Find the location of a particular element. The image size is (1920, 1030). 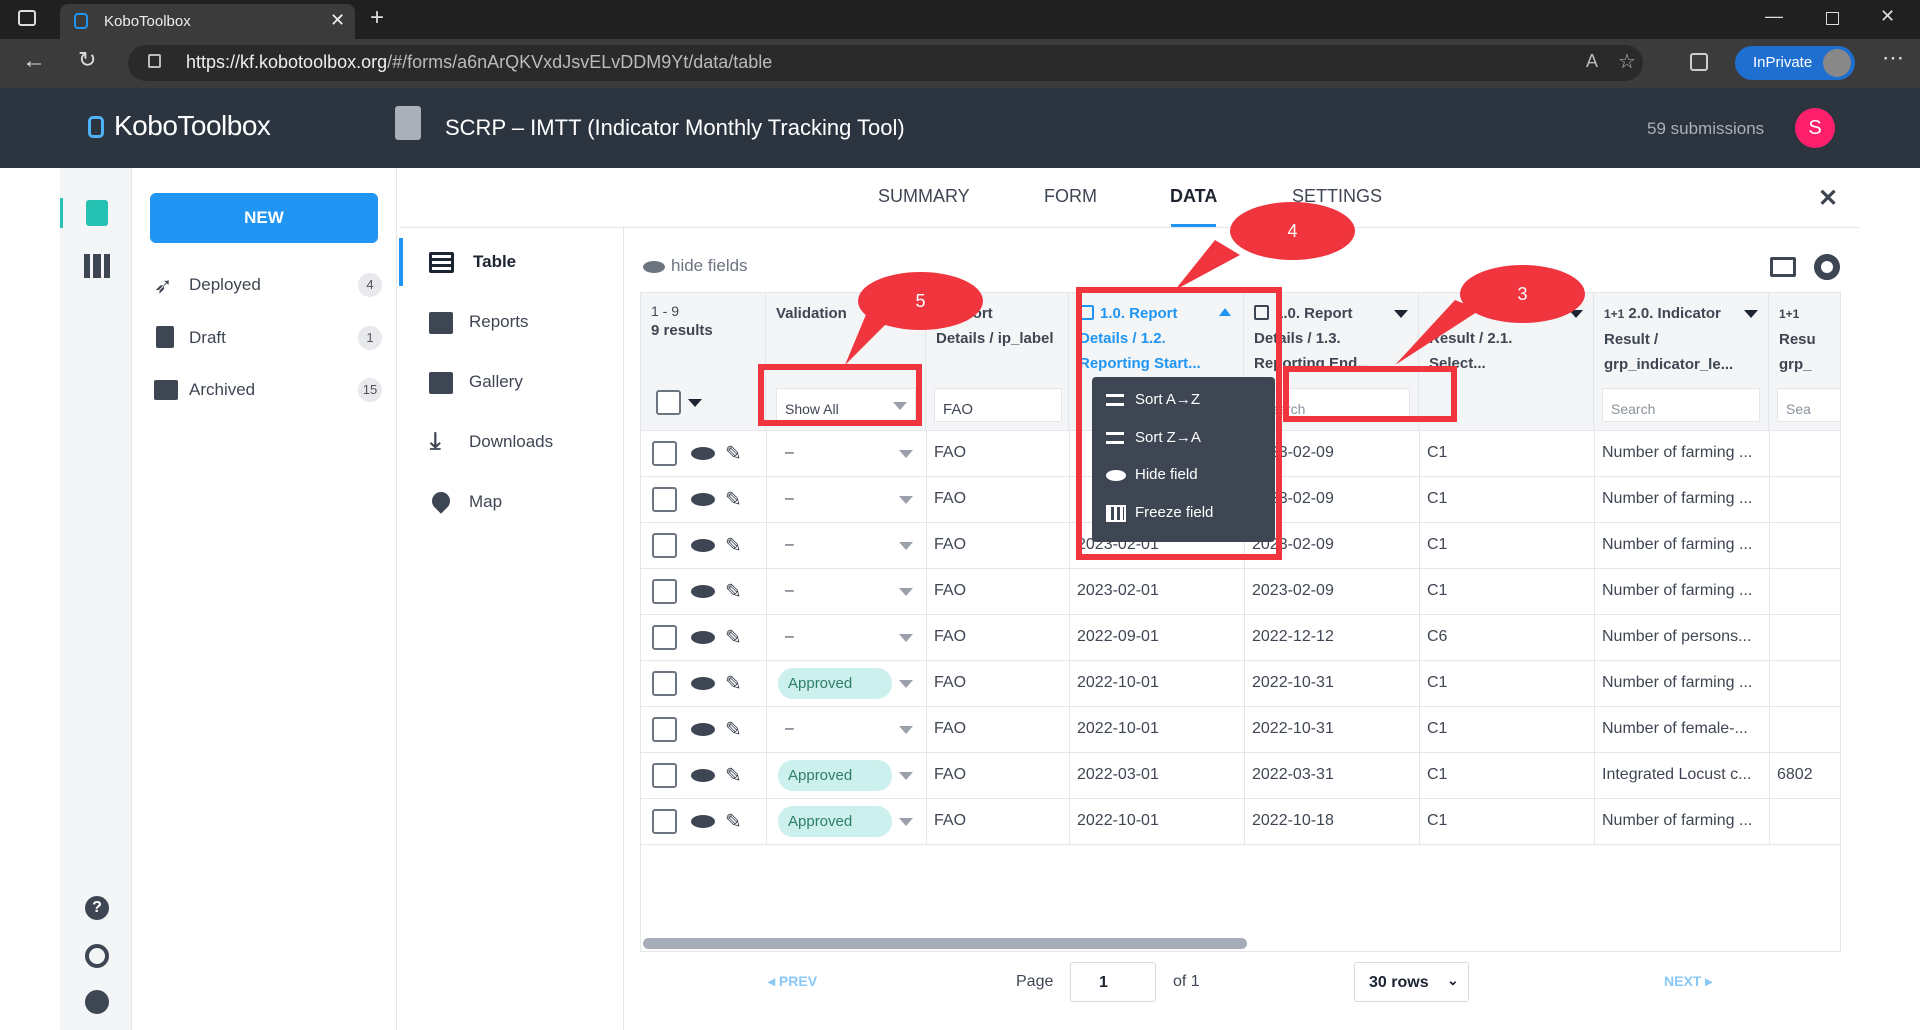

rows-select-value: 30 rows is located at coordinates (1399, 982).